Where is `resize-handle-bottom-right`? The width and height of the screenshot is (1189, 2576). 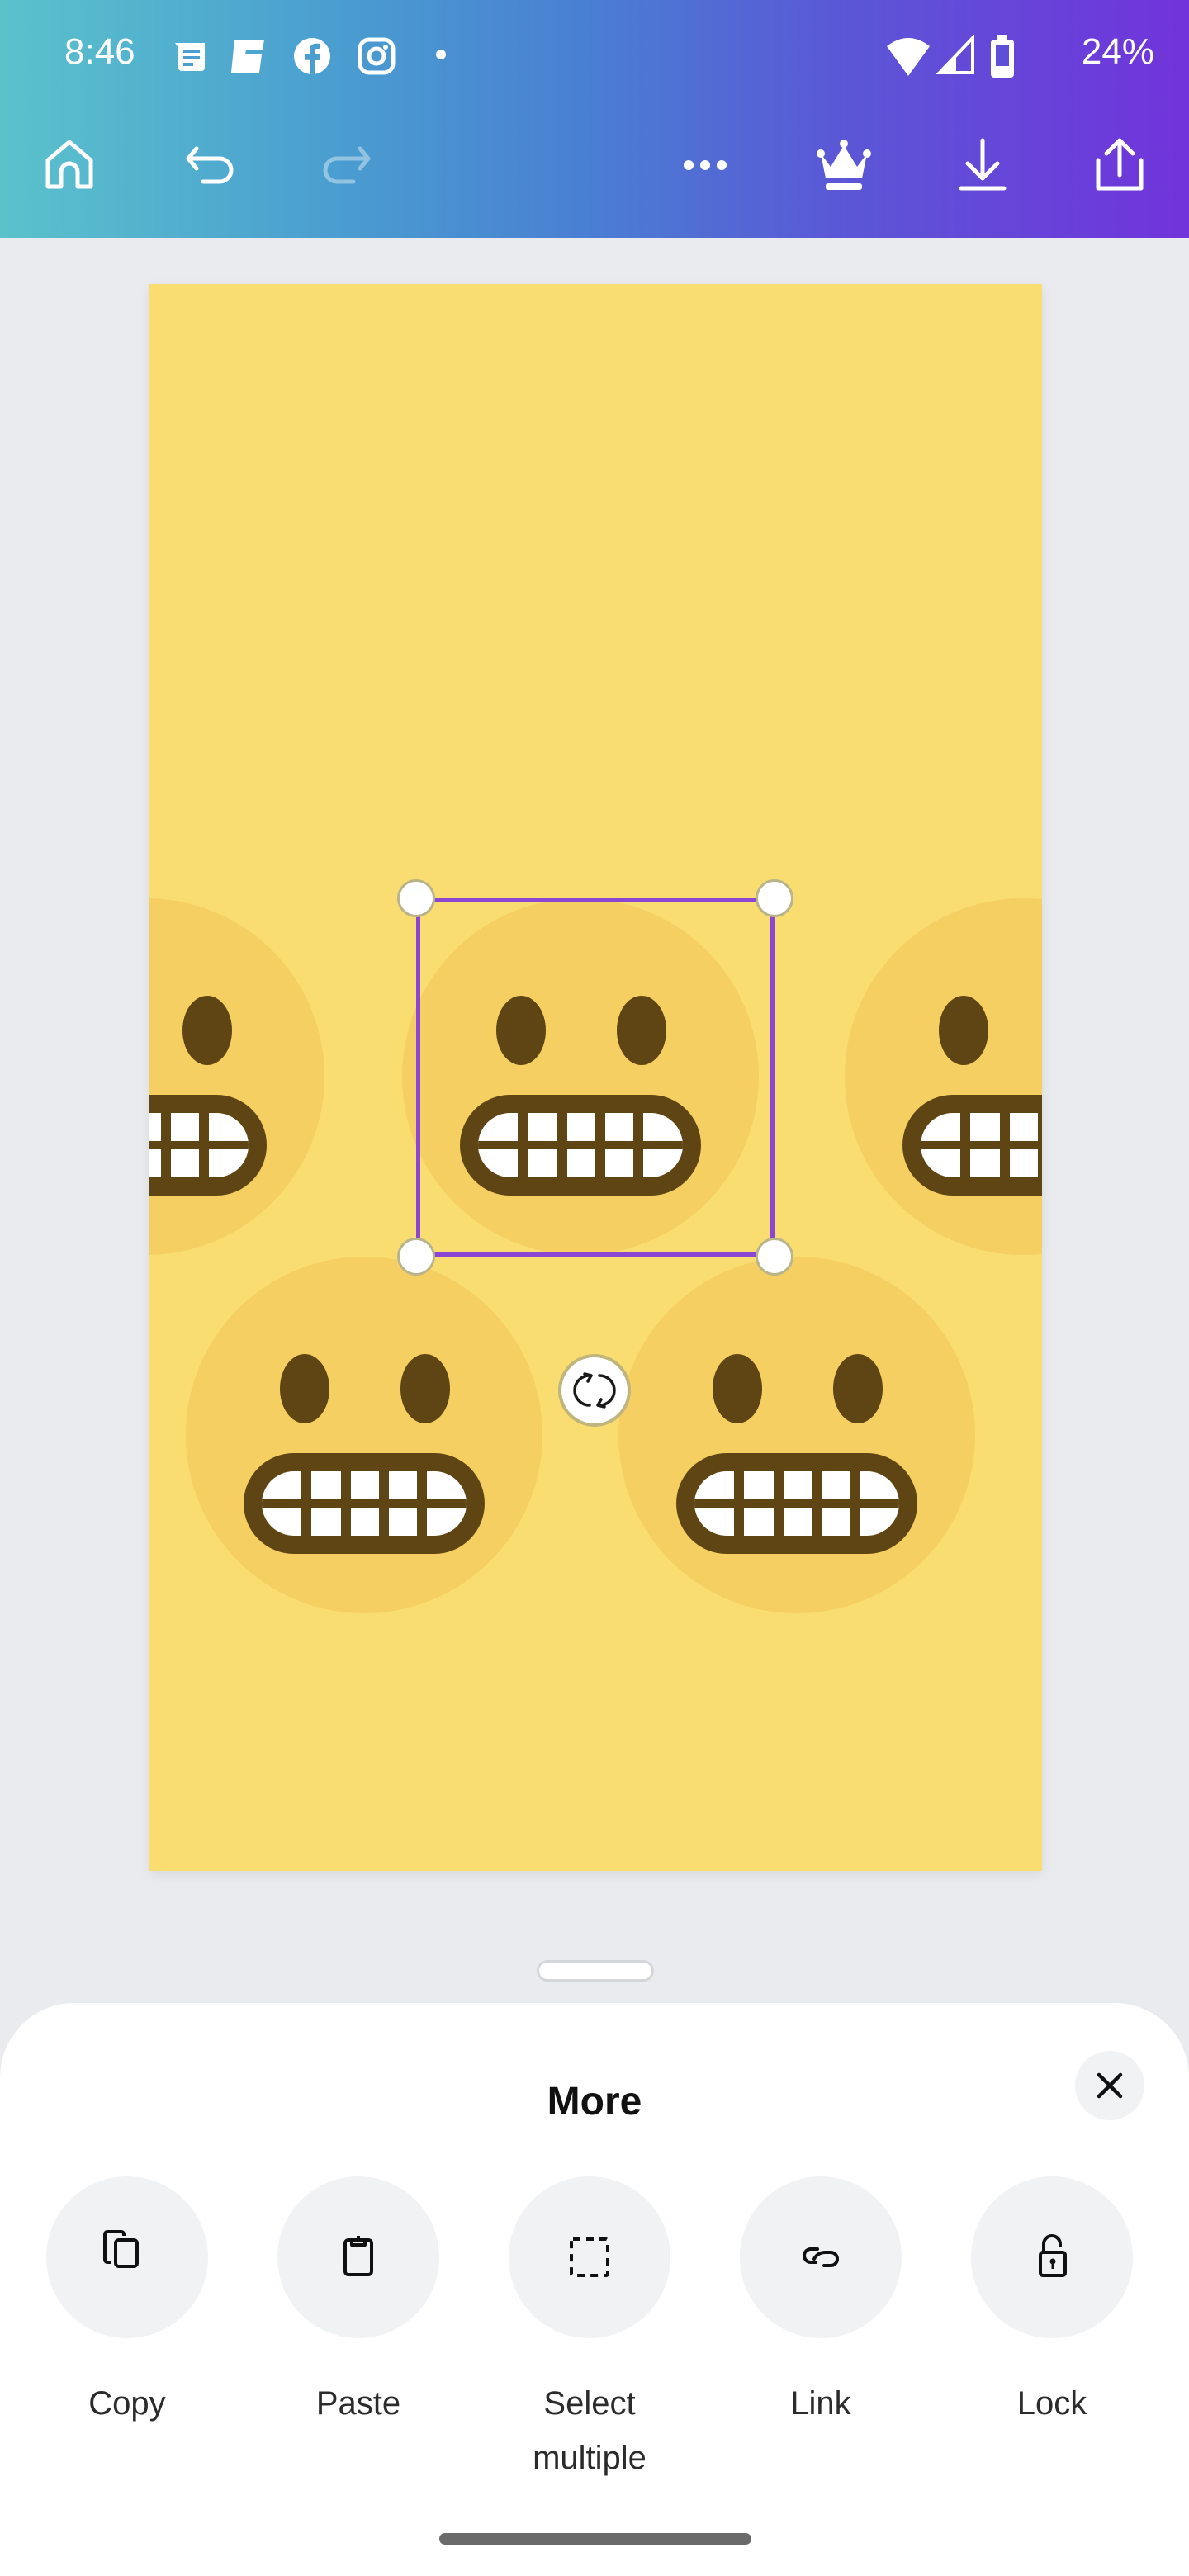
resize-handle-bottom-right is located at coordinates (774, 1257).